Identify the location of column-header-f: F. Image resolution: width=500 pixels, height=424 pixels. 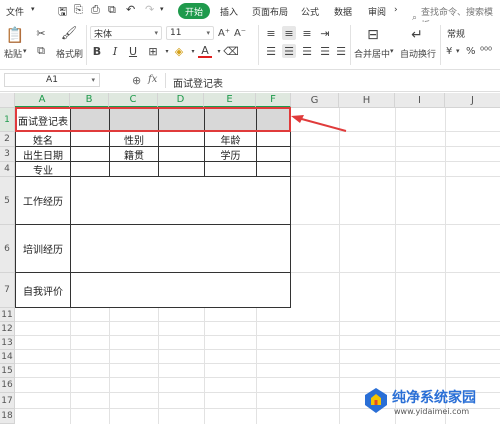
(273, 100).